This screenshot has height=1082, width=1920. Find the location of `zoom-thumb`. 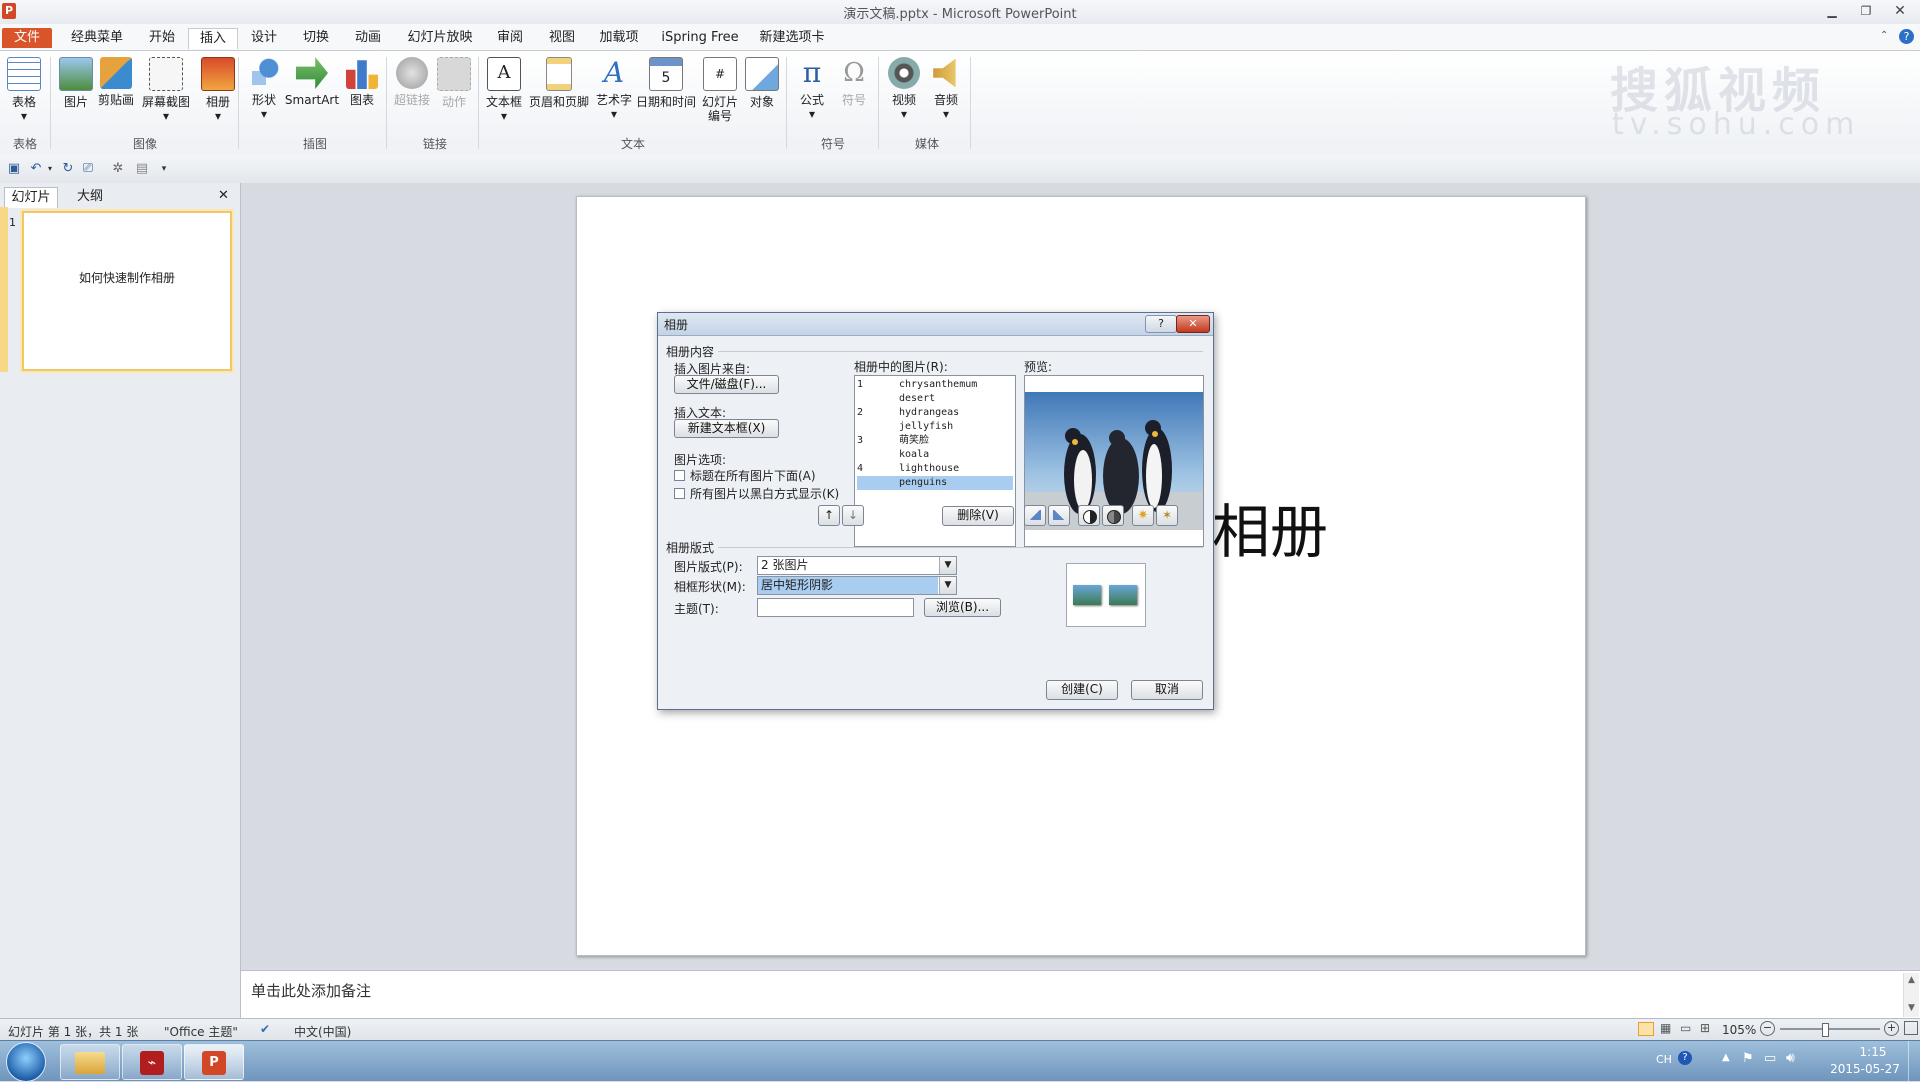

zoom-thumb is located at coordinates (1825, 1030).